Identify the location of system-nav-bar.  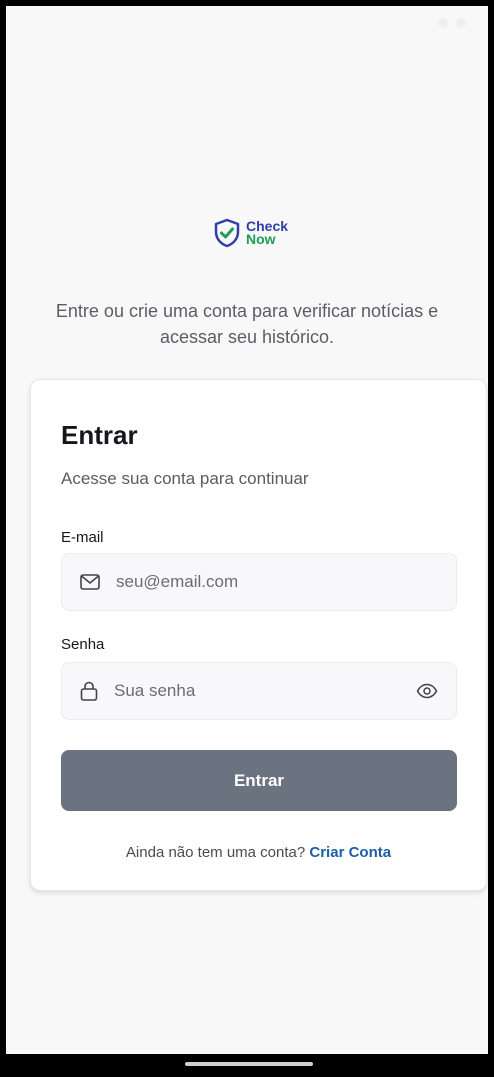
(247, 1065).